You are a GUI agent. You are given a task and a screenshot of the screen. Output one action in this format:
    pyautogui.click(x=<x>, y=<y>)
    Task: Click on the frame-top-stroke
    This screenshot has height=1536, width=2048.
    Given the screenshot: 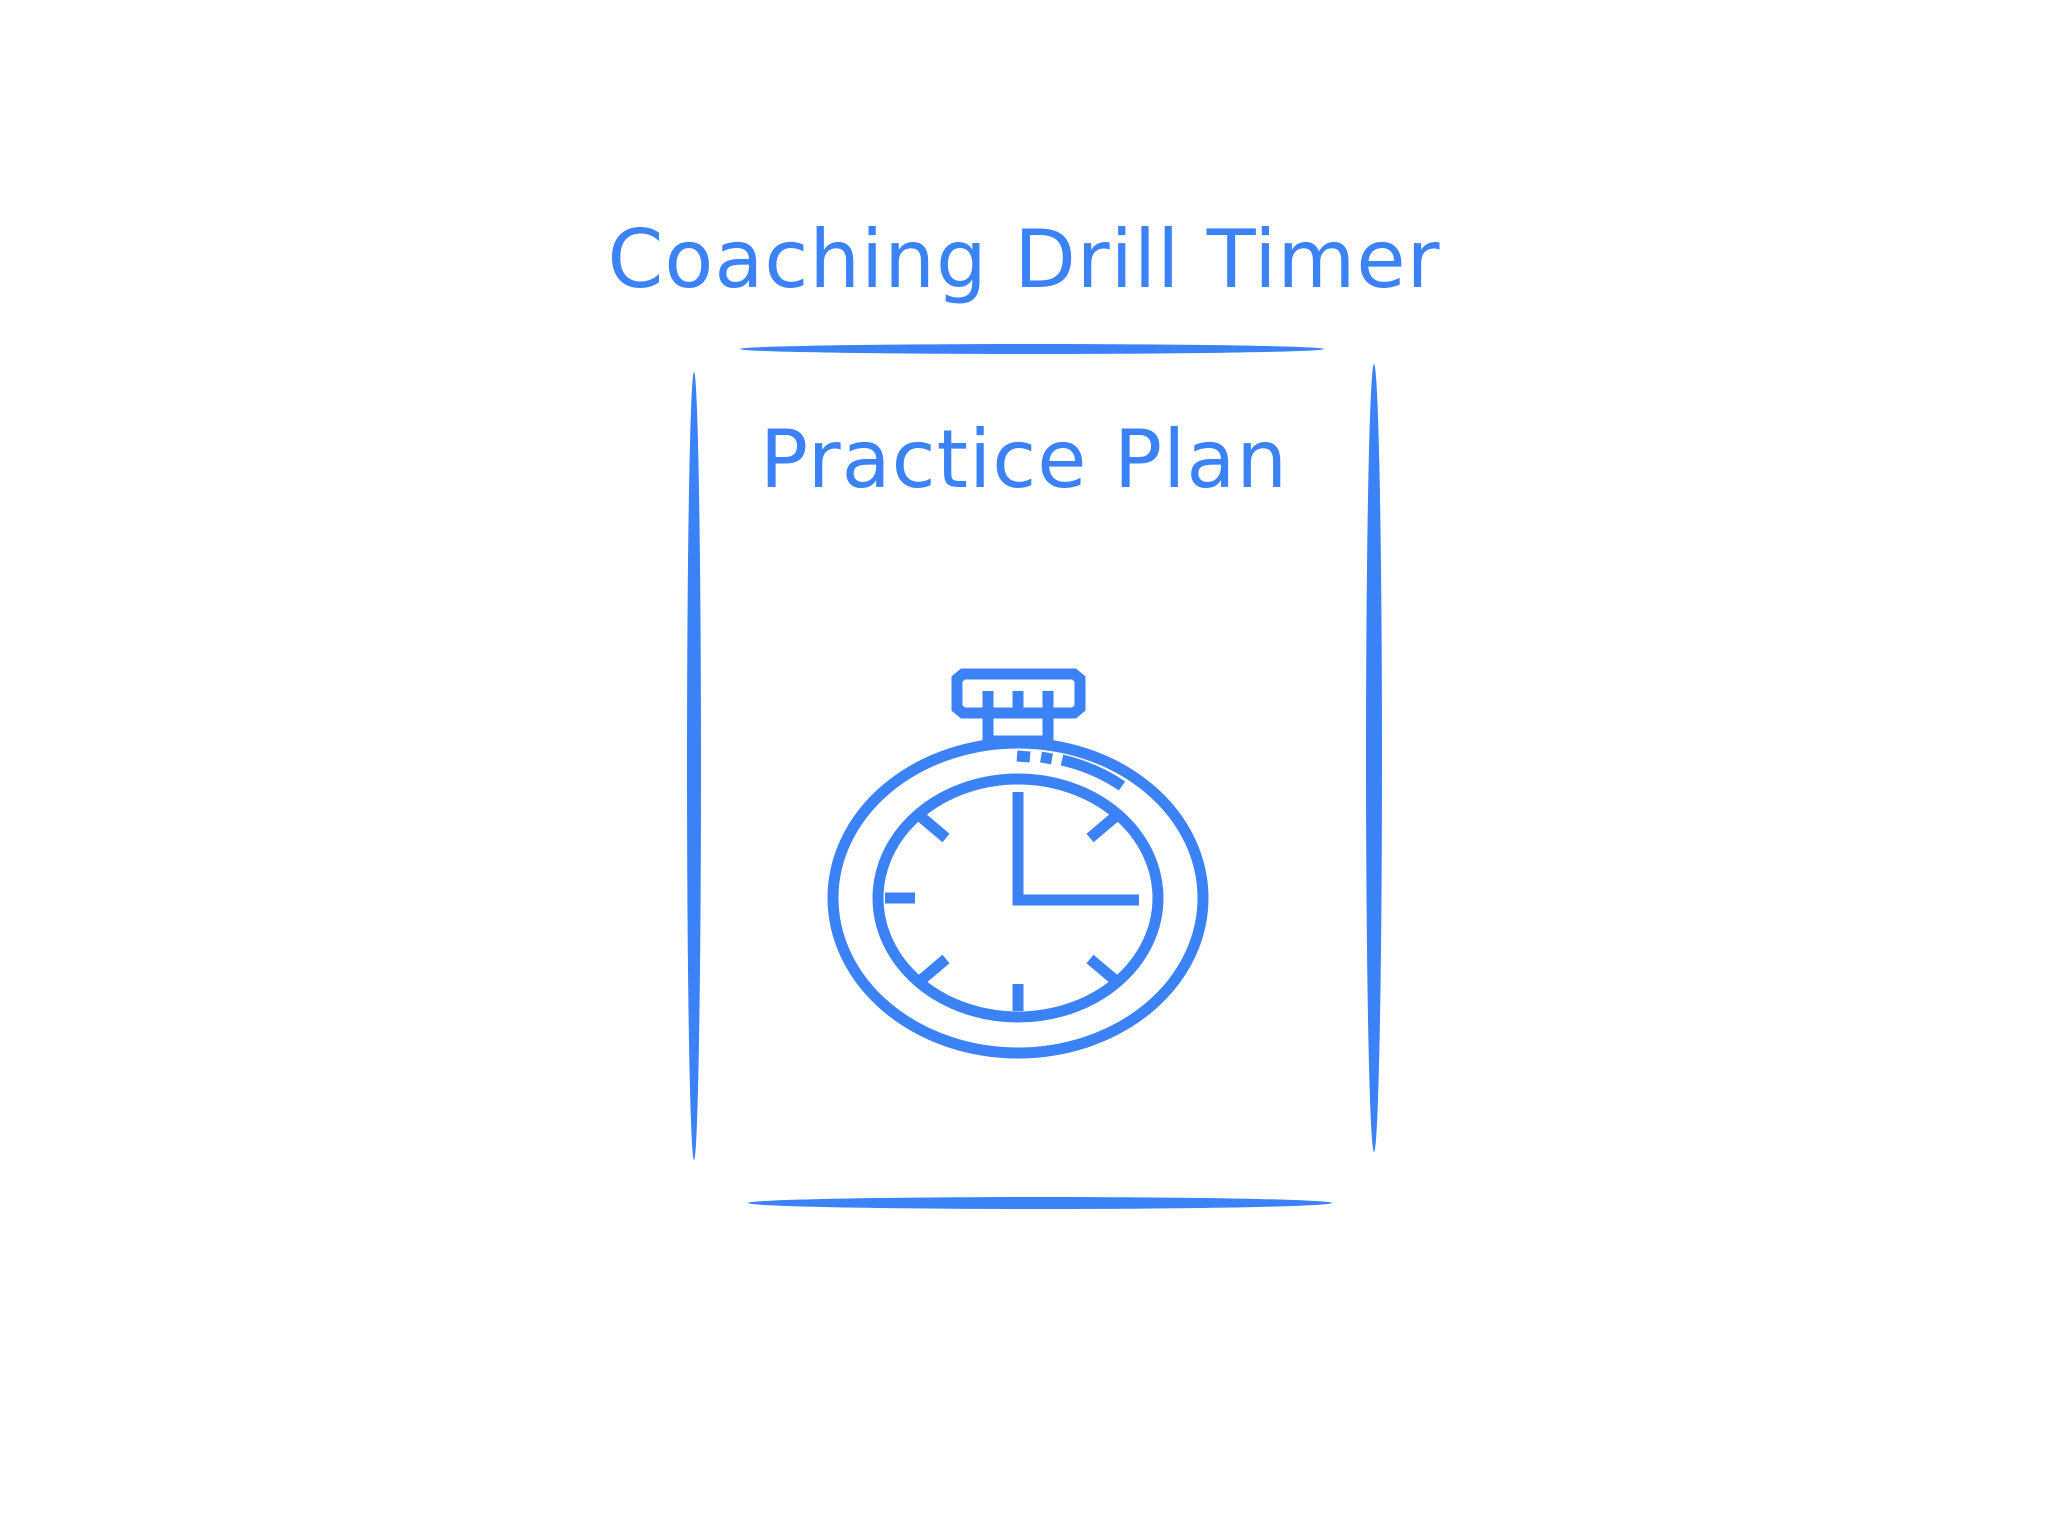 What is the action you would take?
    pyautogui.click(x=1032, y=349)
    